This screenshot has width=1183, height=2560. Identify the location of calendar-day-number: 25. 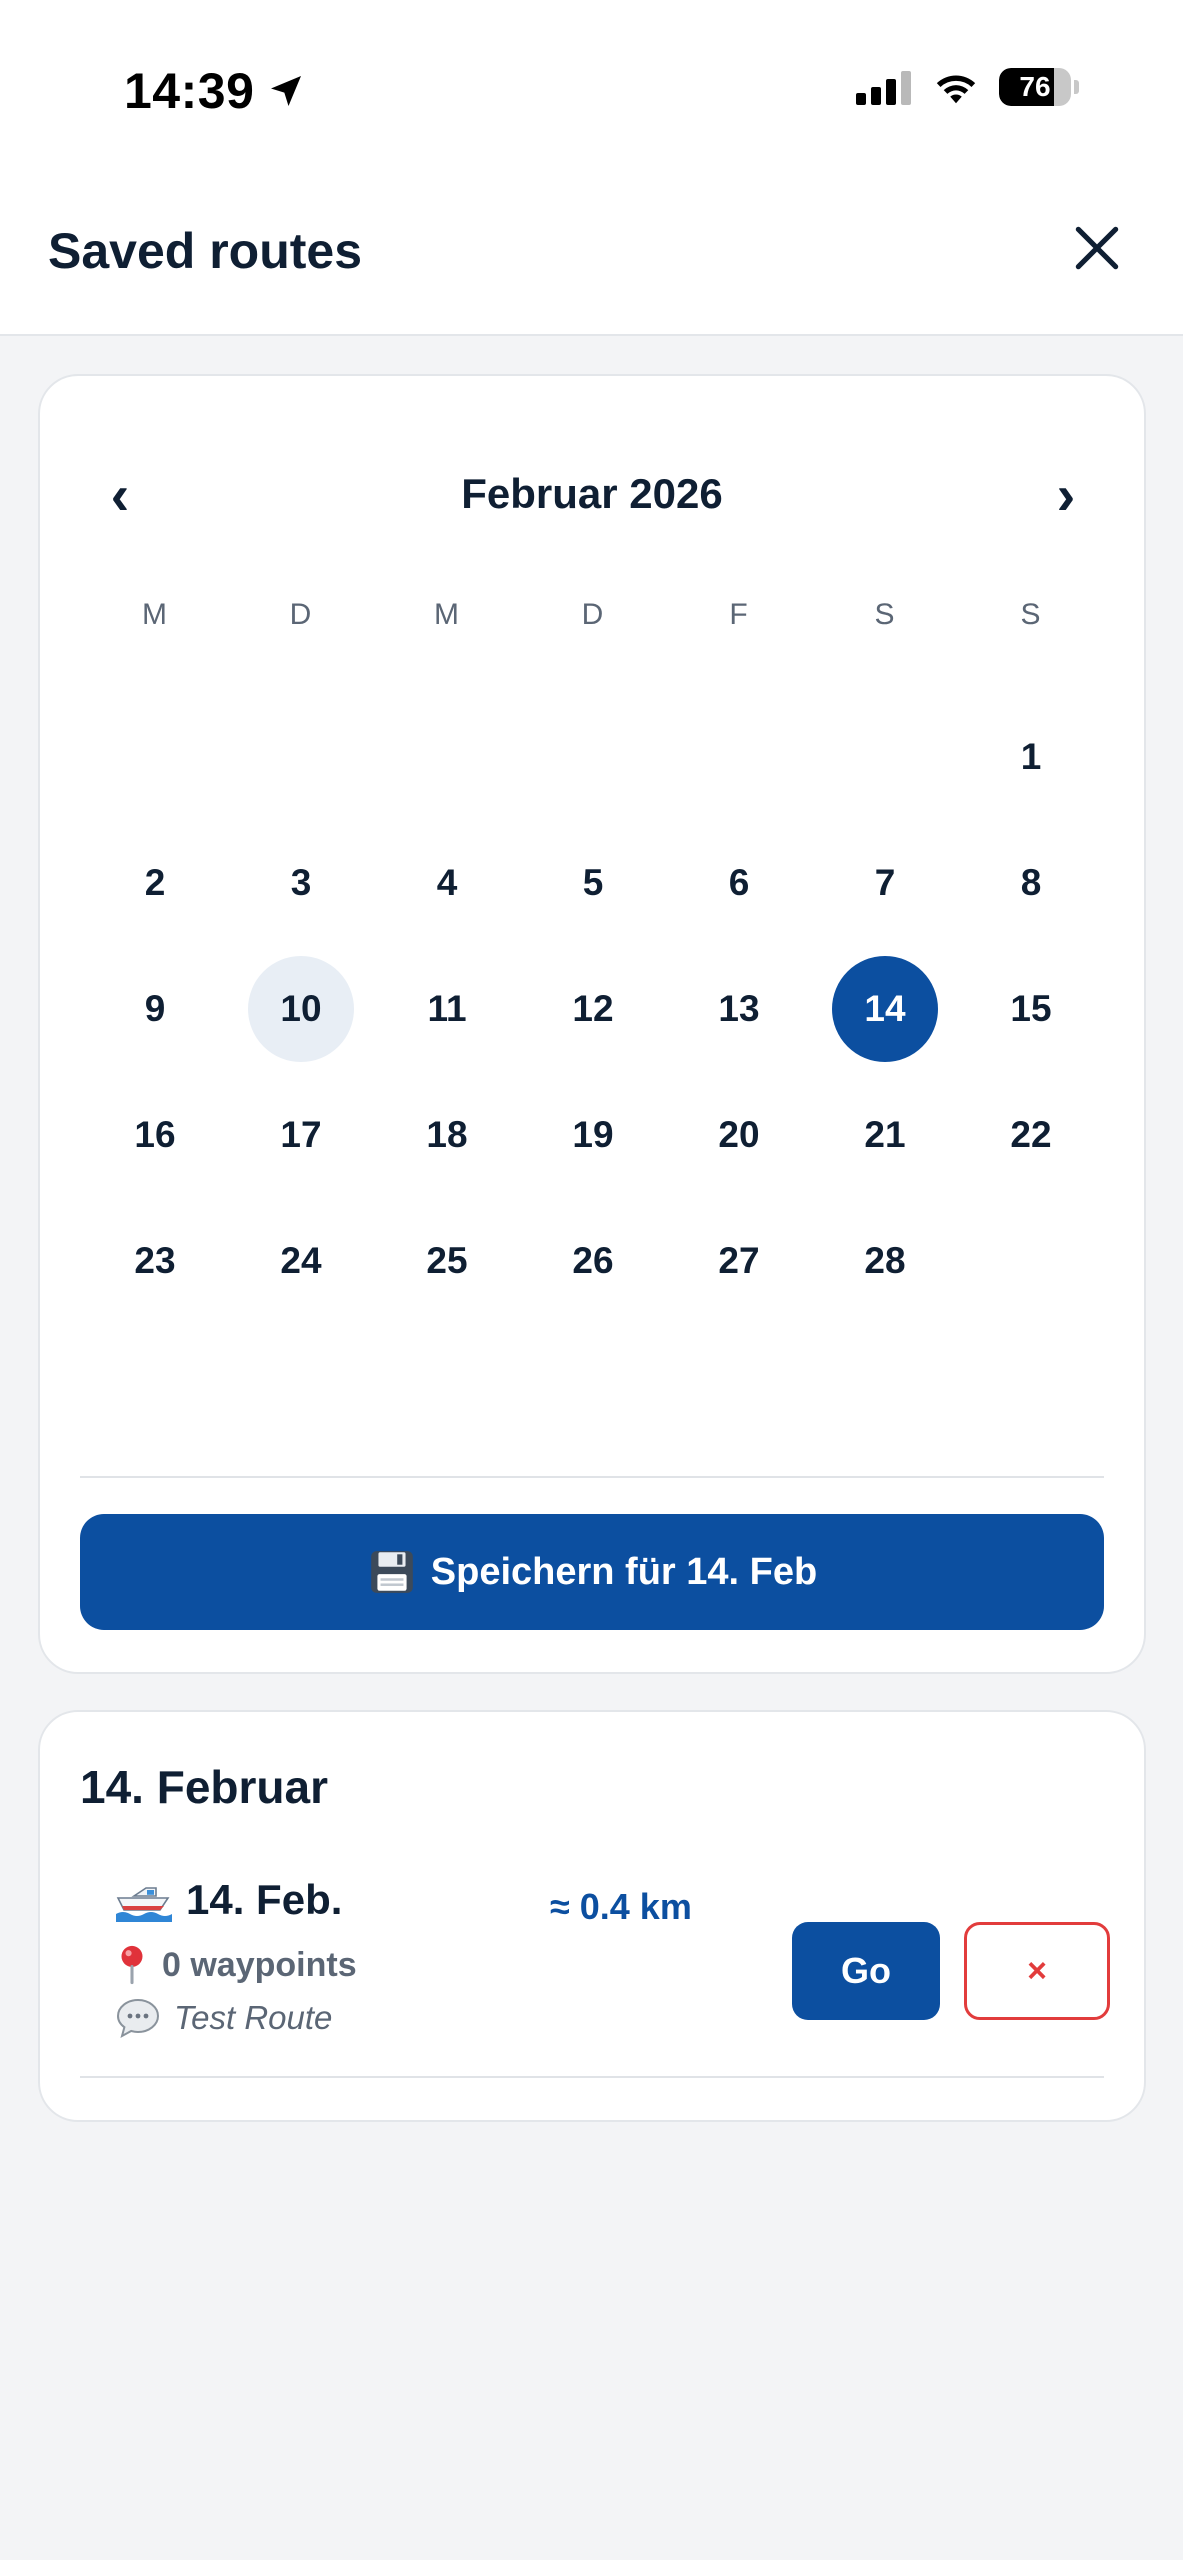
(447, 1260).